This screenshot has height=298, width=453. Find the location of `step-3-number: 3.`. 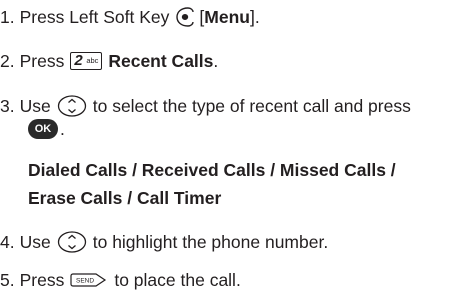

step-3-number: 3. is located at coordinates (7, 106).